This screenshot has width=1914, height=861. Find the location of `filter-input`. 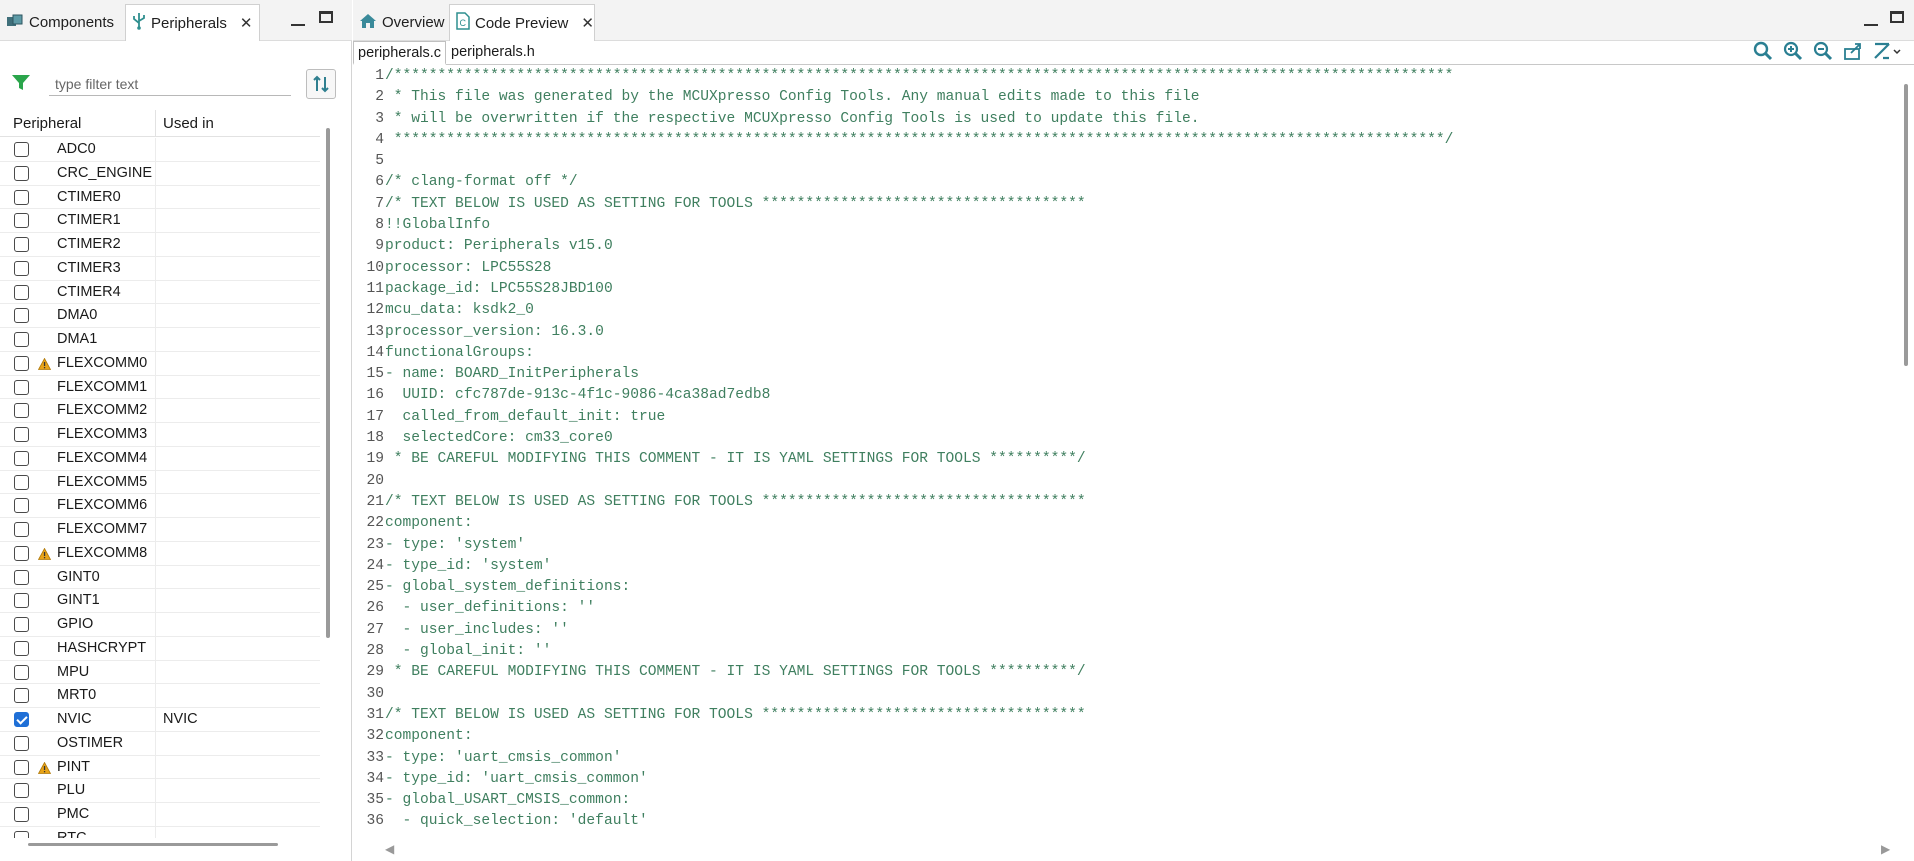

filter-input is located at coordinates (170, 84).